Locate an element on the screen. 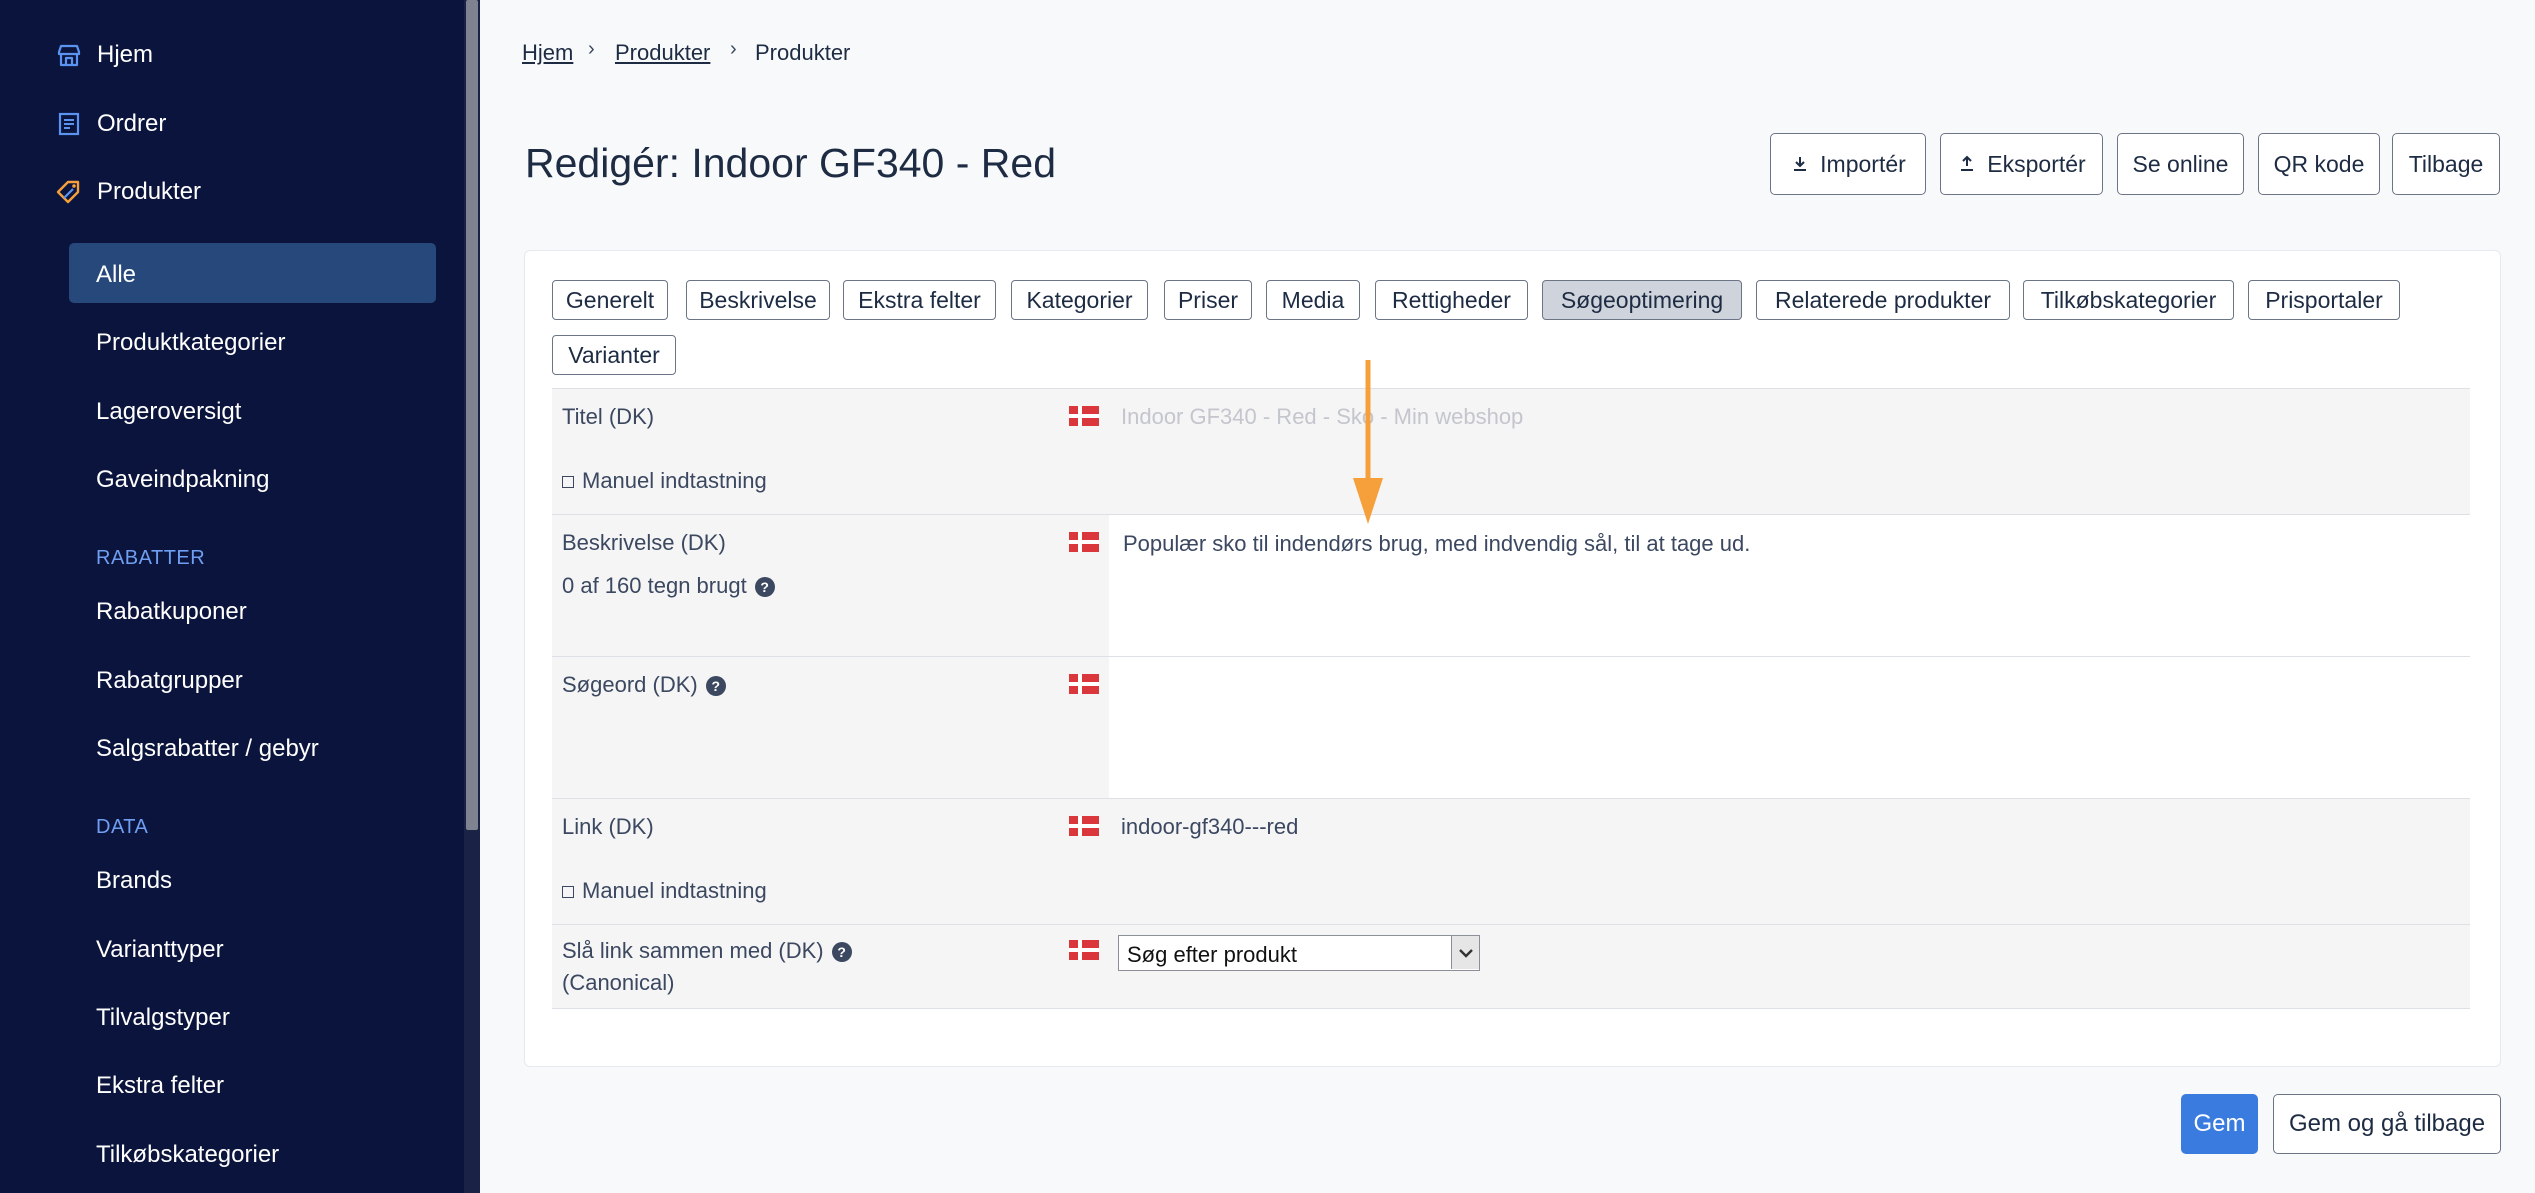 The height and width of the screenshot is (1193, 2535). sidebar-item-addon-categories: Tilkøbskategorier is located at coordinates (187, 1155).